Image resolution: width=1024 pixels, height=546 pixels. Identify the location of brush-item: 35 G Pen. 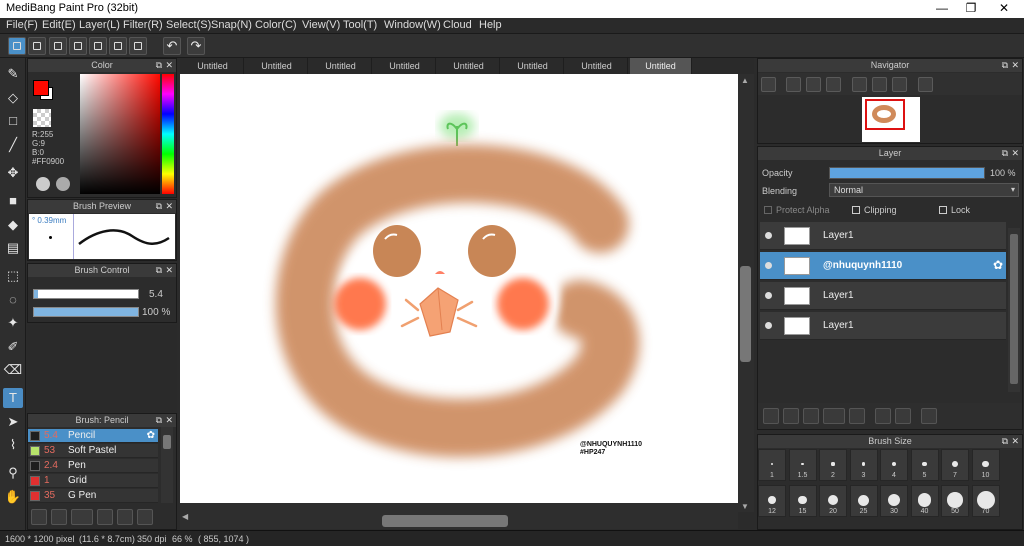
(93, 496).